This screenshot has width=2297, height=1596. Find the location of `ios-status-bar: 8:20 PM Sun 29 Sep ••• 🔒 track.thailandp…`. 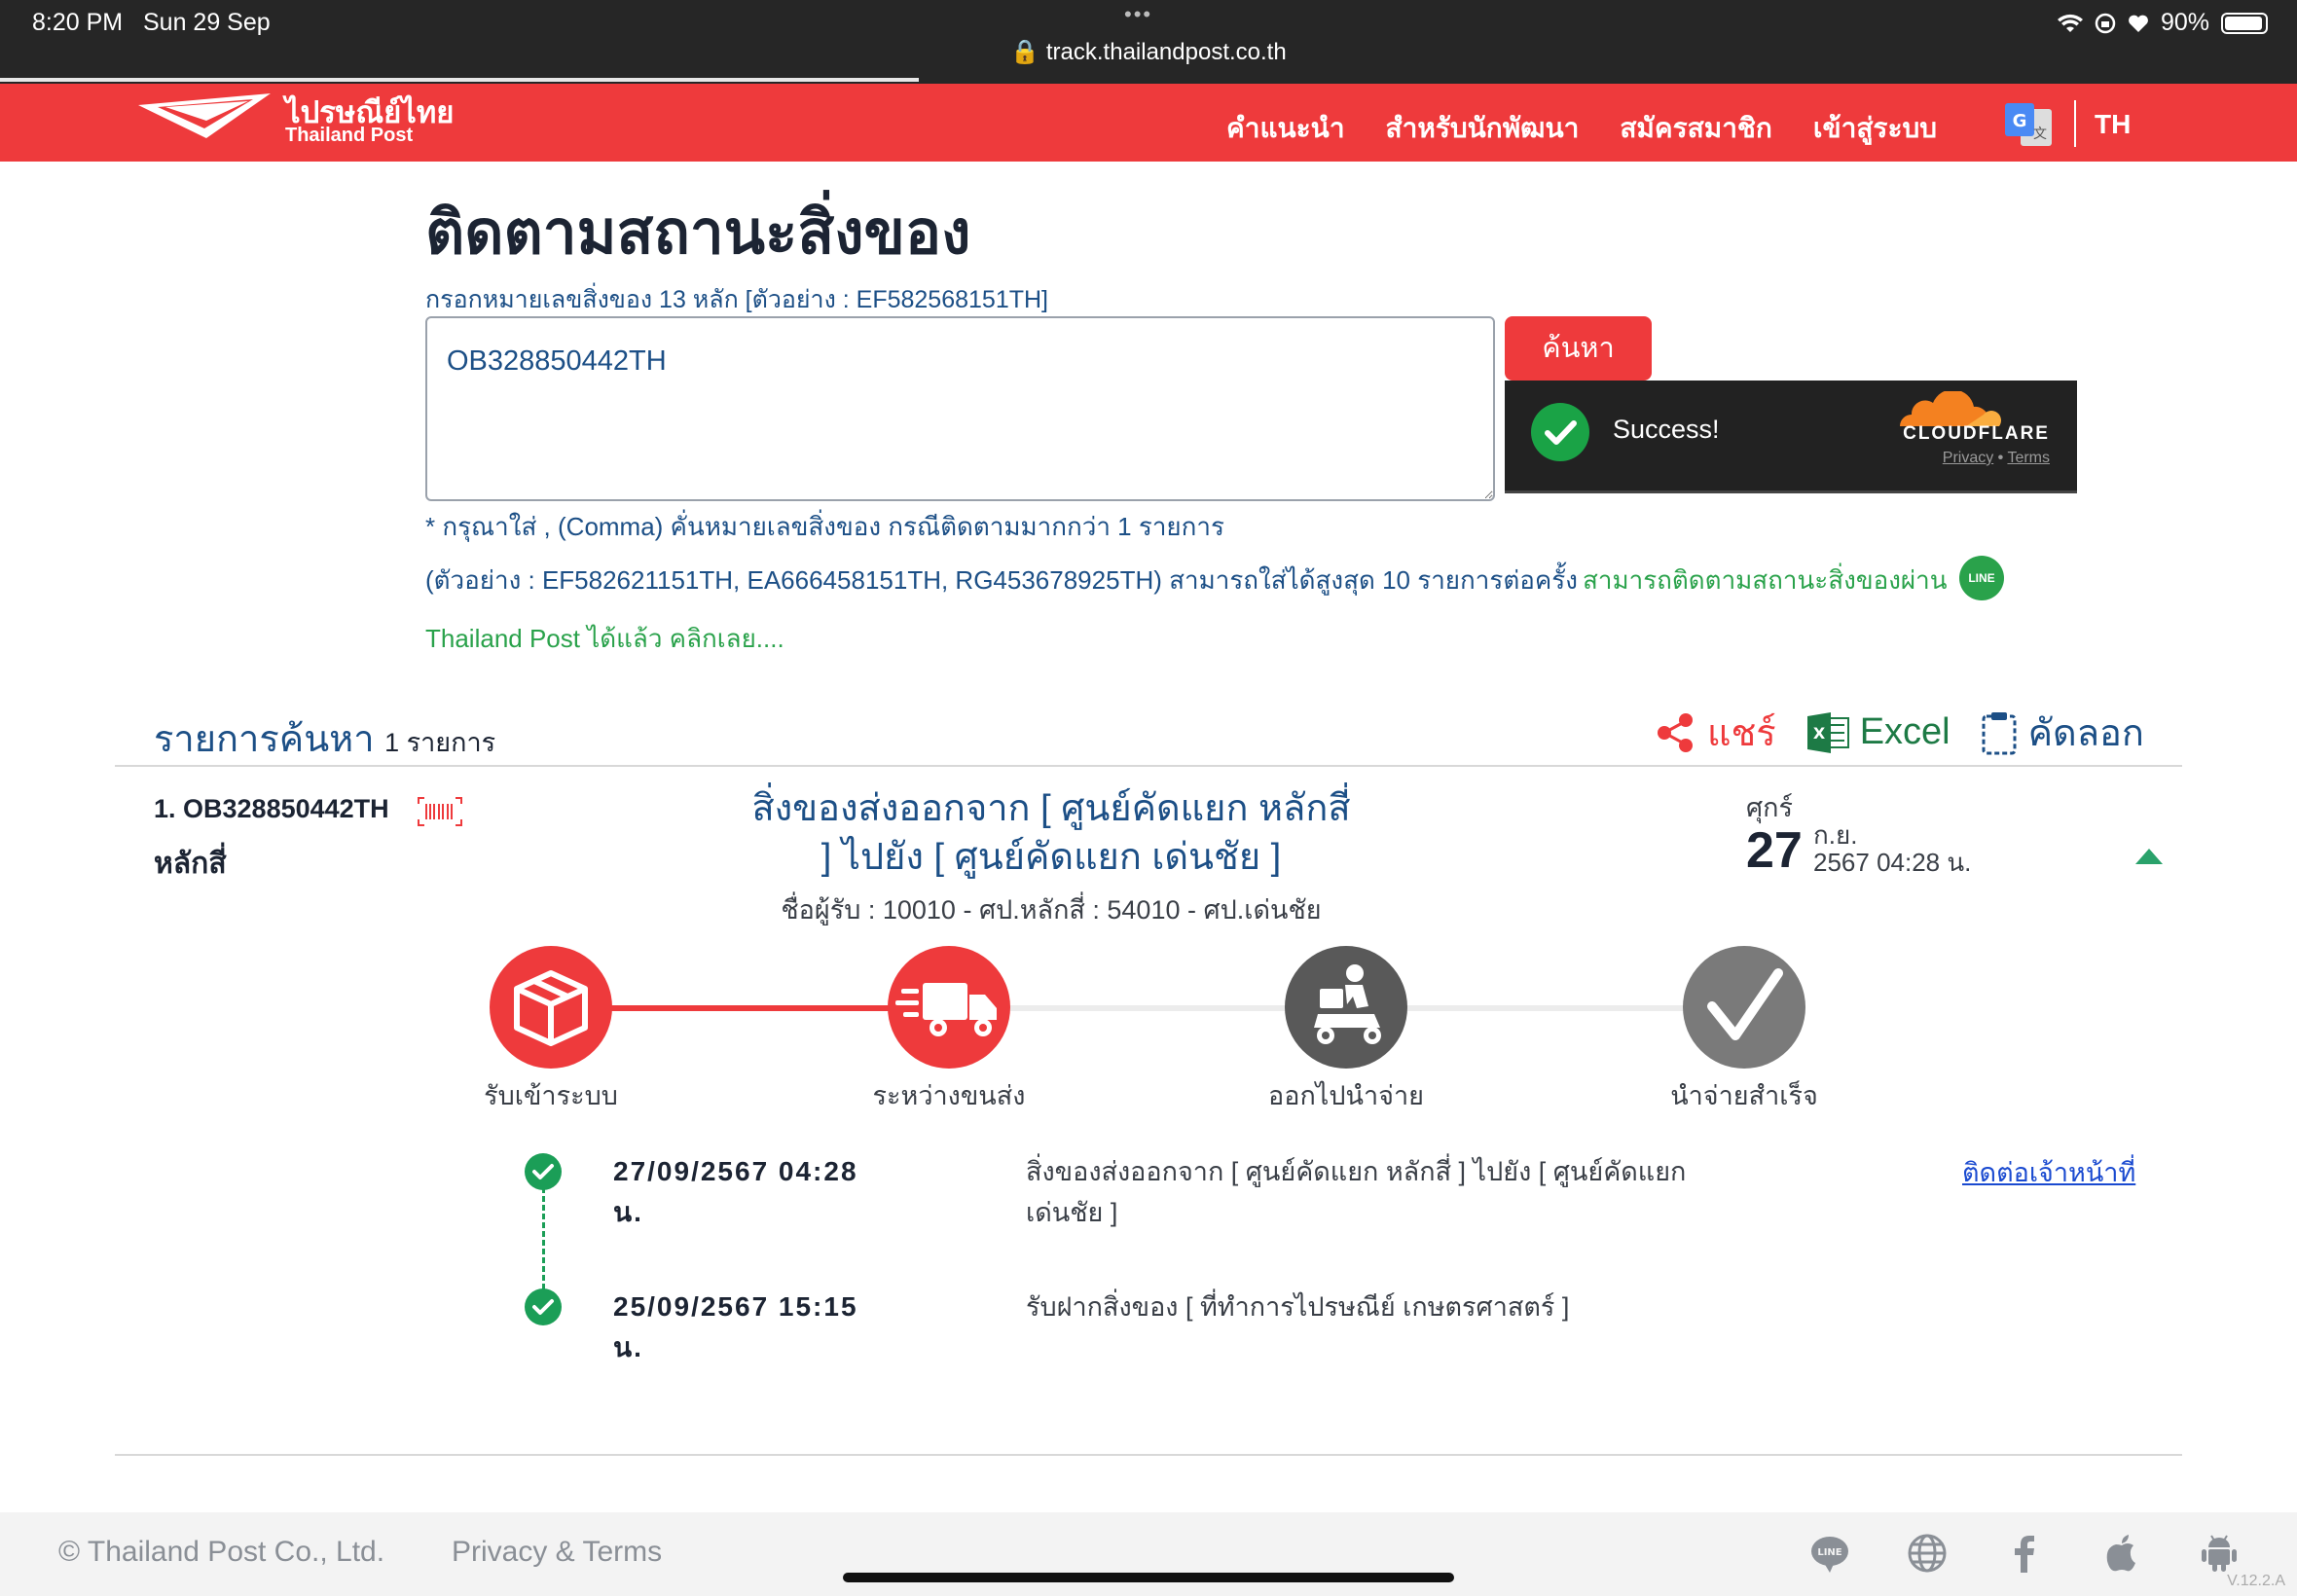

ios-status-bar: 8:20 PM Sun 29 Sep ••• 🔒 track.thailandp… is located at coordinates (1148, 42).